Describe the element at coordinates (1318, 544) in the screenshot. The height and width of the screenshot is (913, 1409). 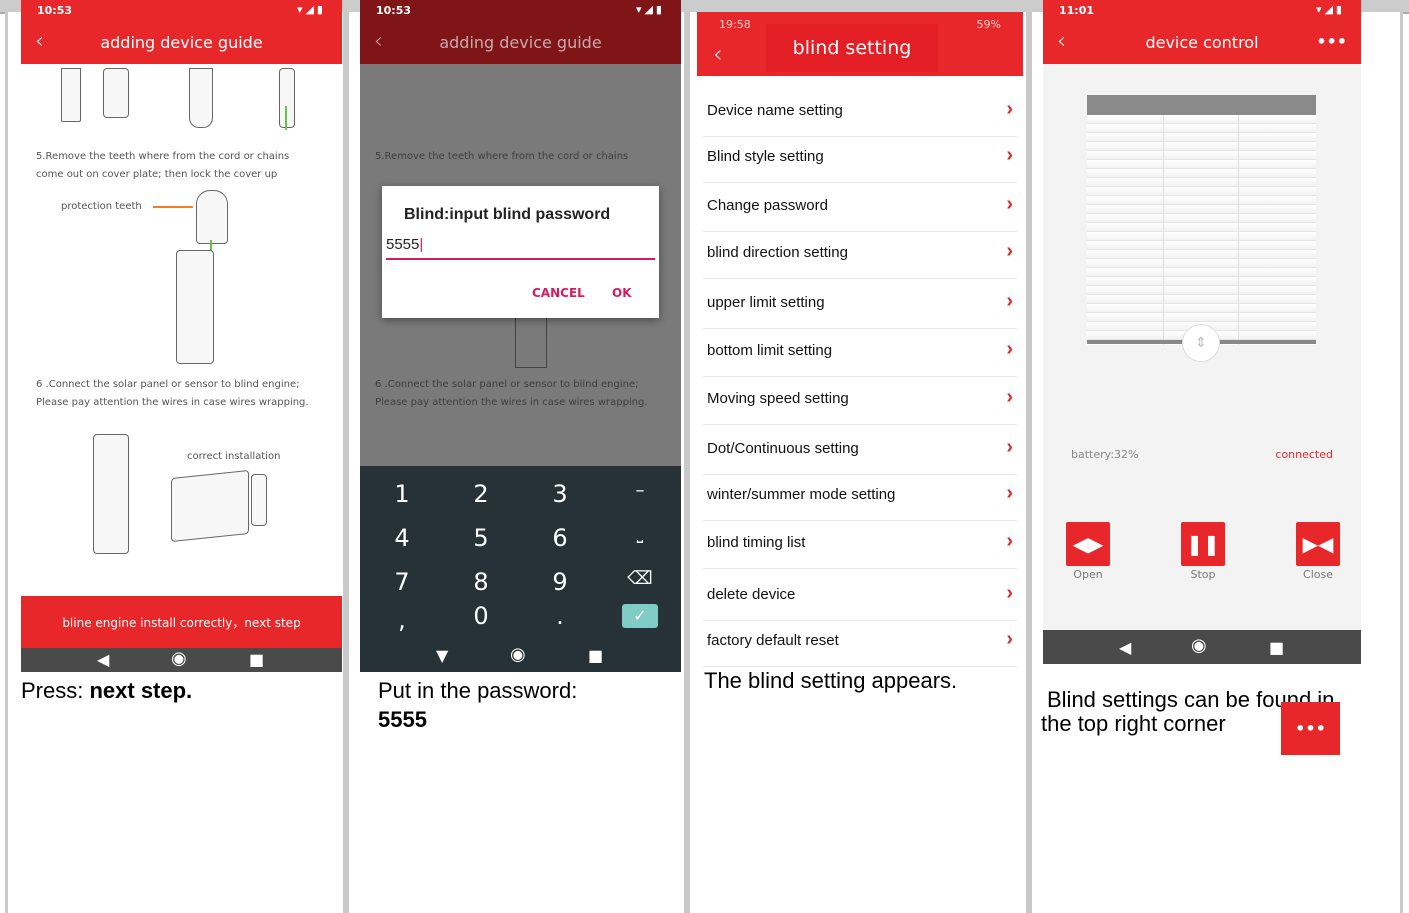
I see `close-button: ▶◀` at that location.